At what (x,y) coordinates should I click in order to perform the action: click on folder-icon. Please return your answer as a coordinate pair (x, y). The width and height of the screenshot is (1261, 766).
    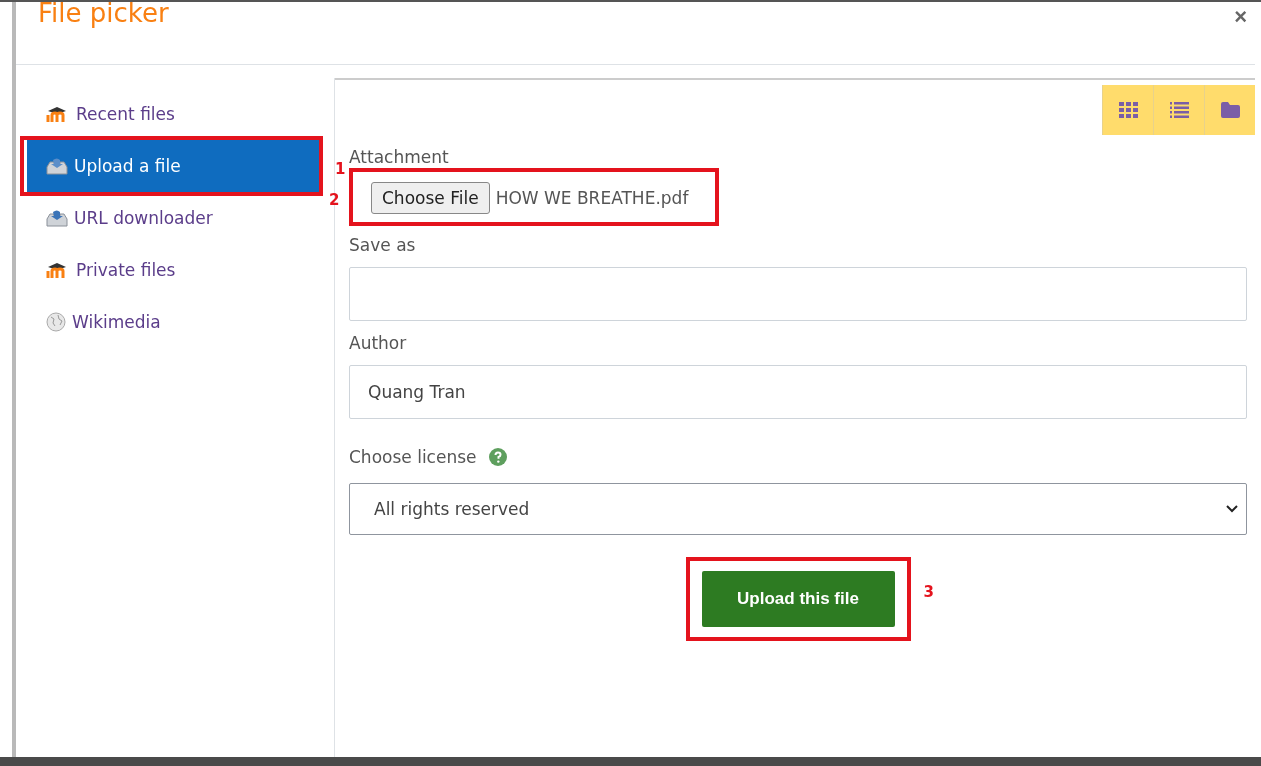
    Looking at the image, I should click on (1230, 110).